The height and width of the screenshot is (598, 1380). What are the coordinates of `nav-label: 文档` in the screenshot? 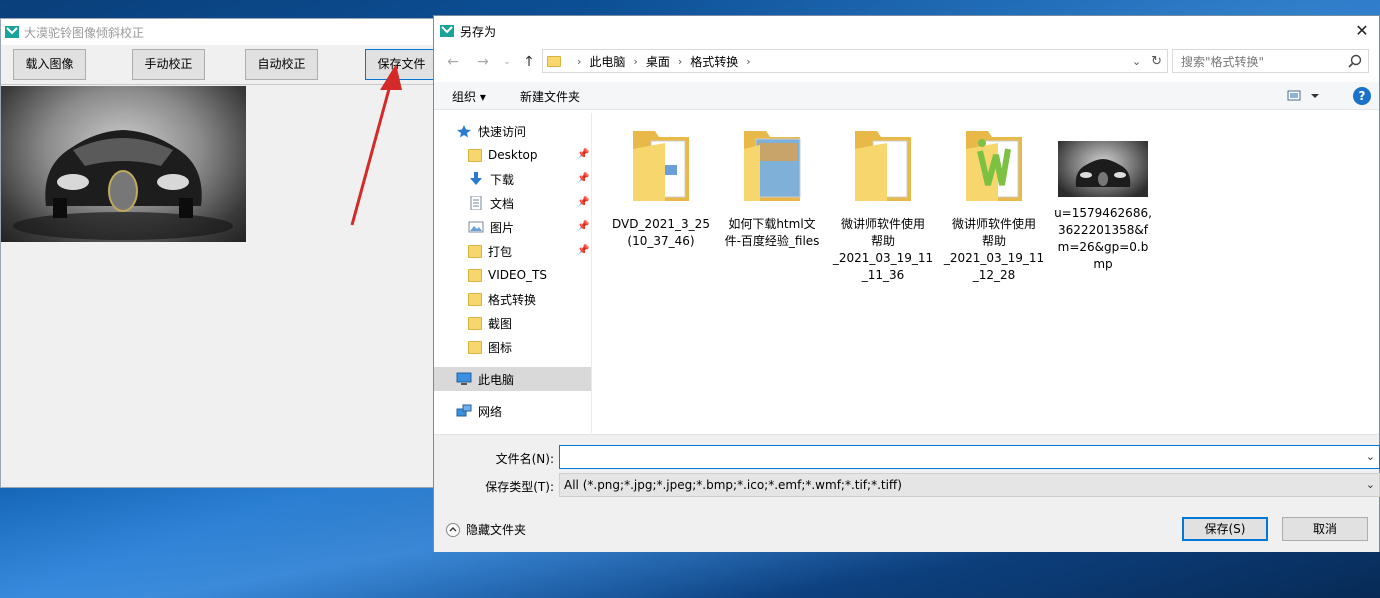 It's located at (502, 203).